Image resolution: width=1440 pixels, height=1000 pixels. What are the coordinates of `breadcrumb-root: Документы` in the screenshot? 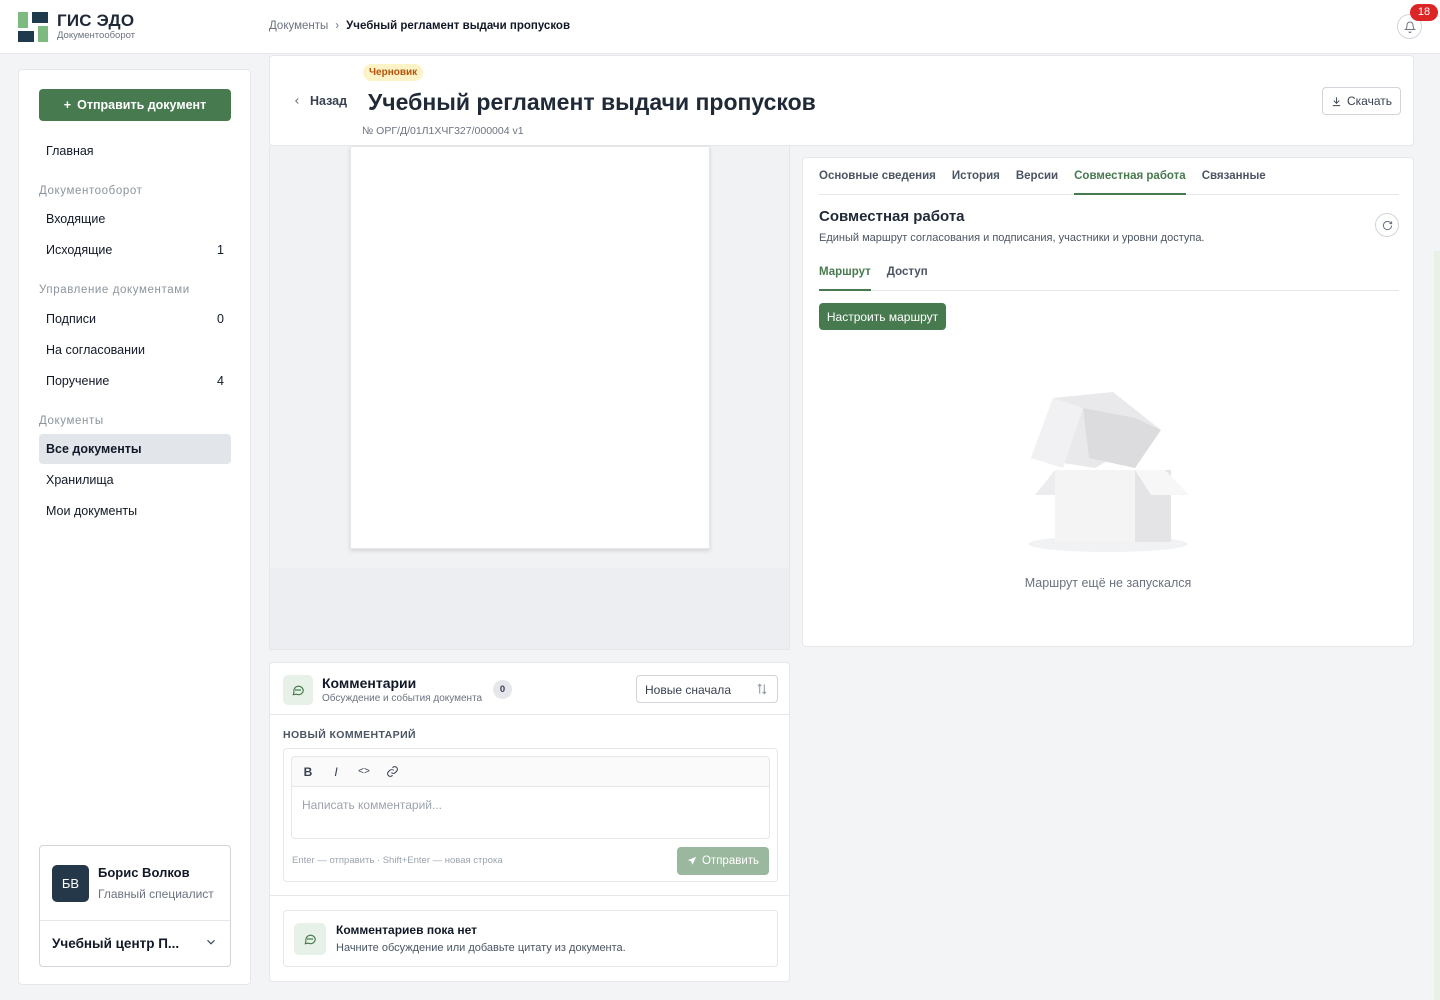 It's located at (298, 26).